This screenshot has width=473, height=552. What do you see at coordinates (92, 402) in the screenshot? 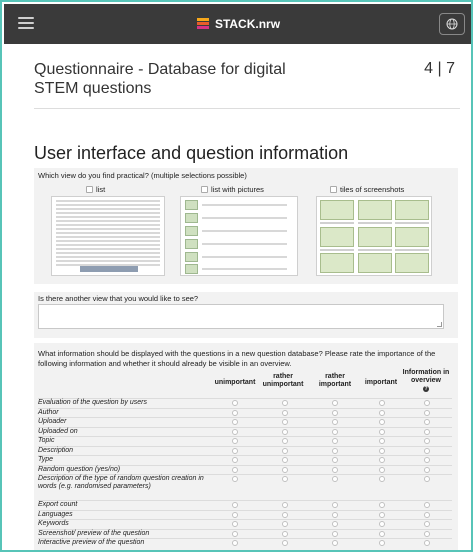
I see `rating-row-label: Evaluation of the question by users` at bounding box center [92, 402].